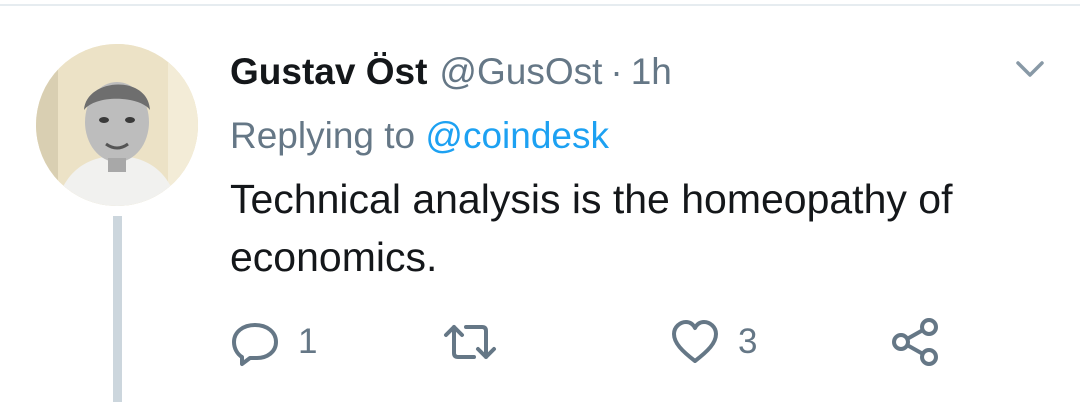  I want to click on chevron-down-icon, so click(1030, 69).